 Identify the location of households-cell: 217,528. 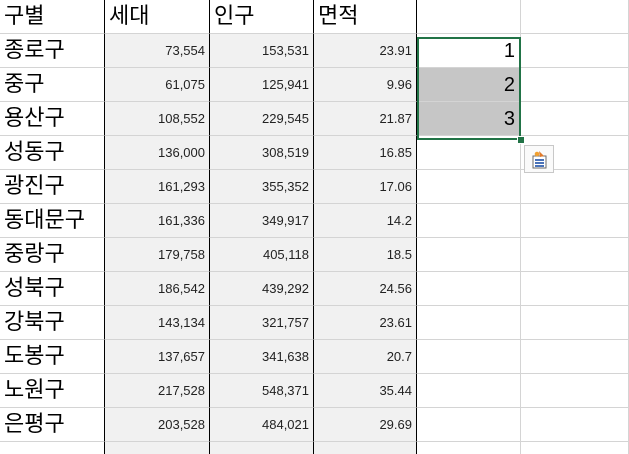
(157, 391).